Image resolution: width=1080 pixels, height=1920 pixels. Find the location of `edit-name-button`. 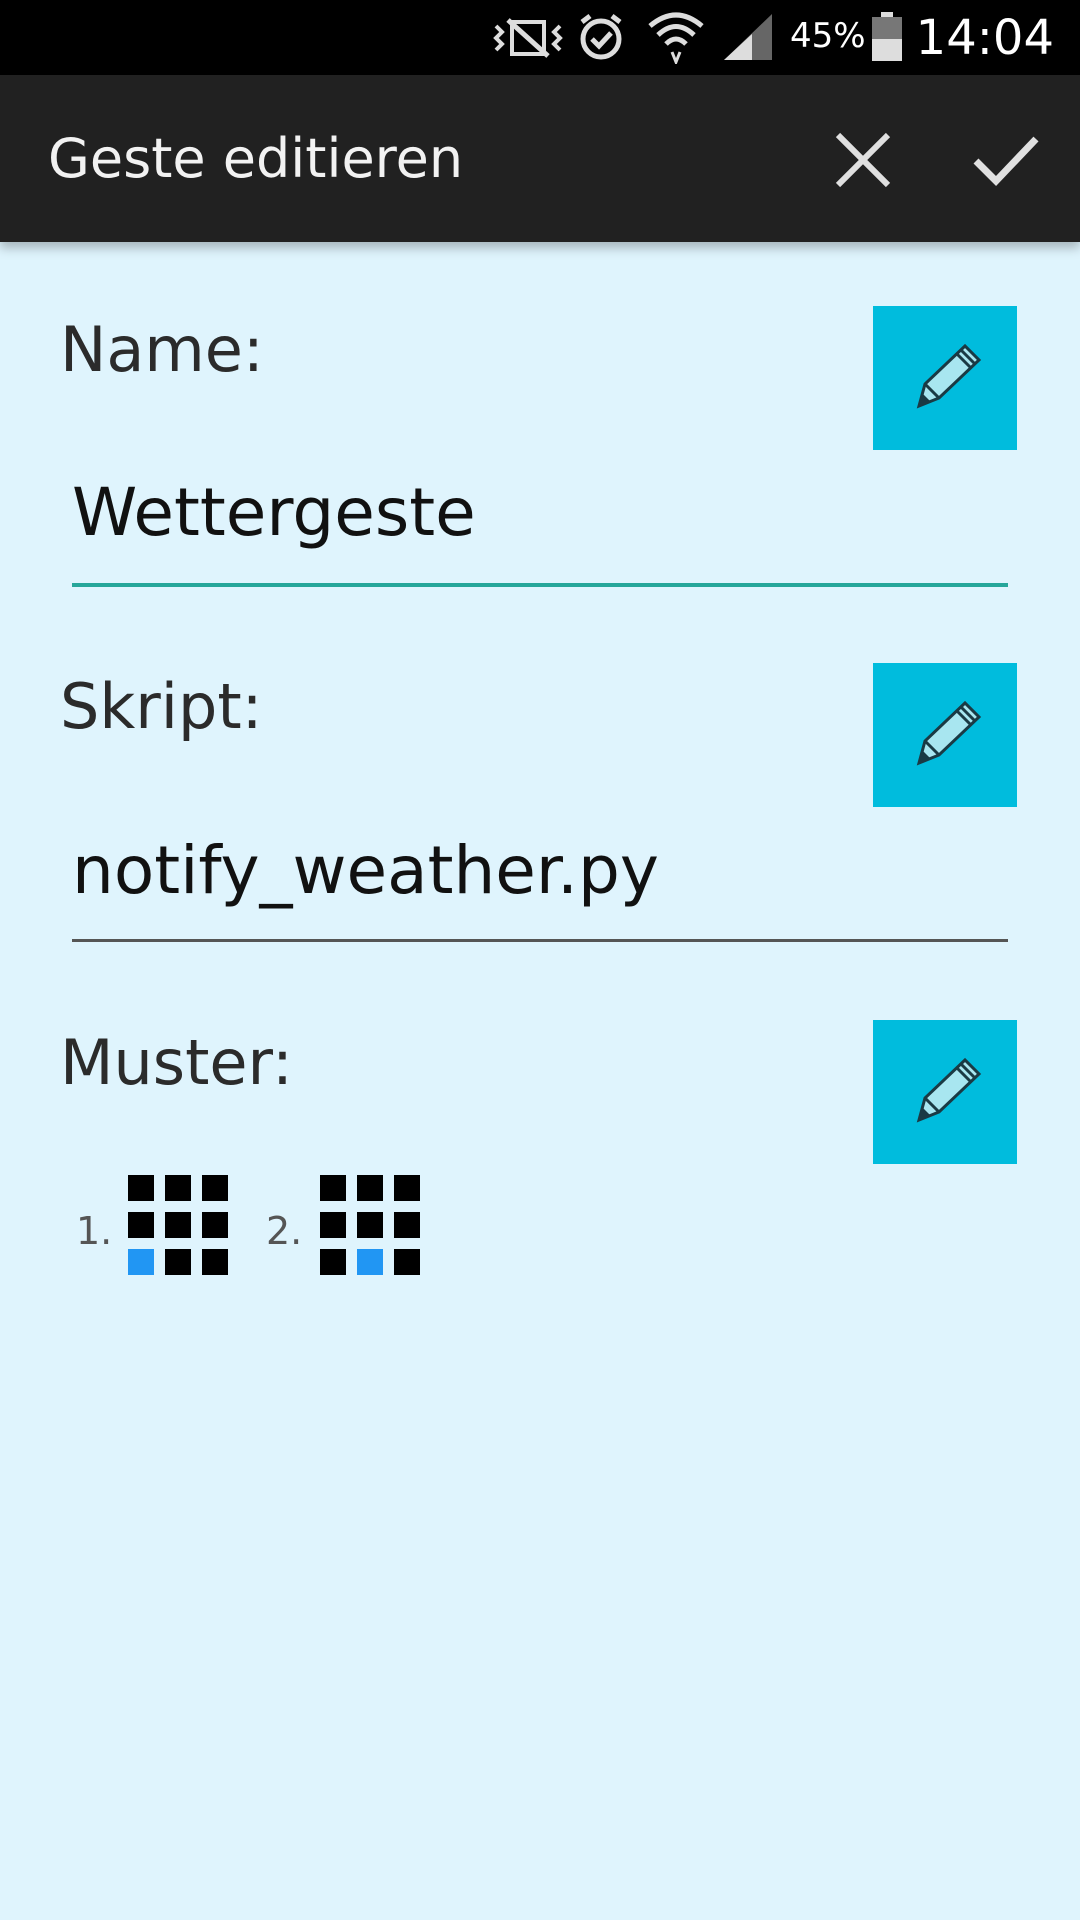

edit-name-button is located at coordinates (945, 378).